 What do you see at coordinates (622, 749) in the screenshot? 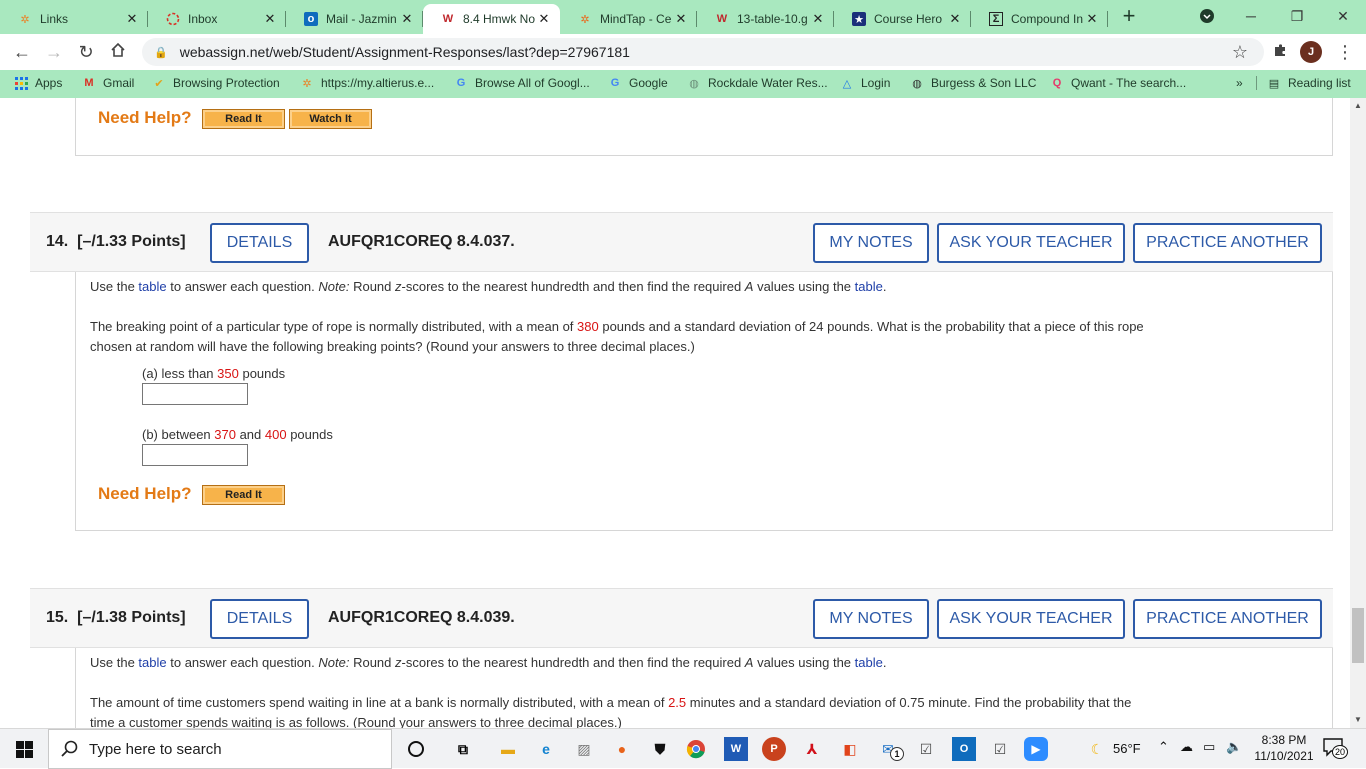
I see `firefox-icon: ●` at bounding box center [622, 749].